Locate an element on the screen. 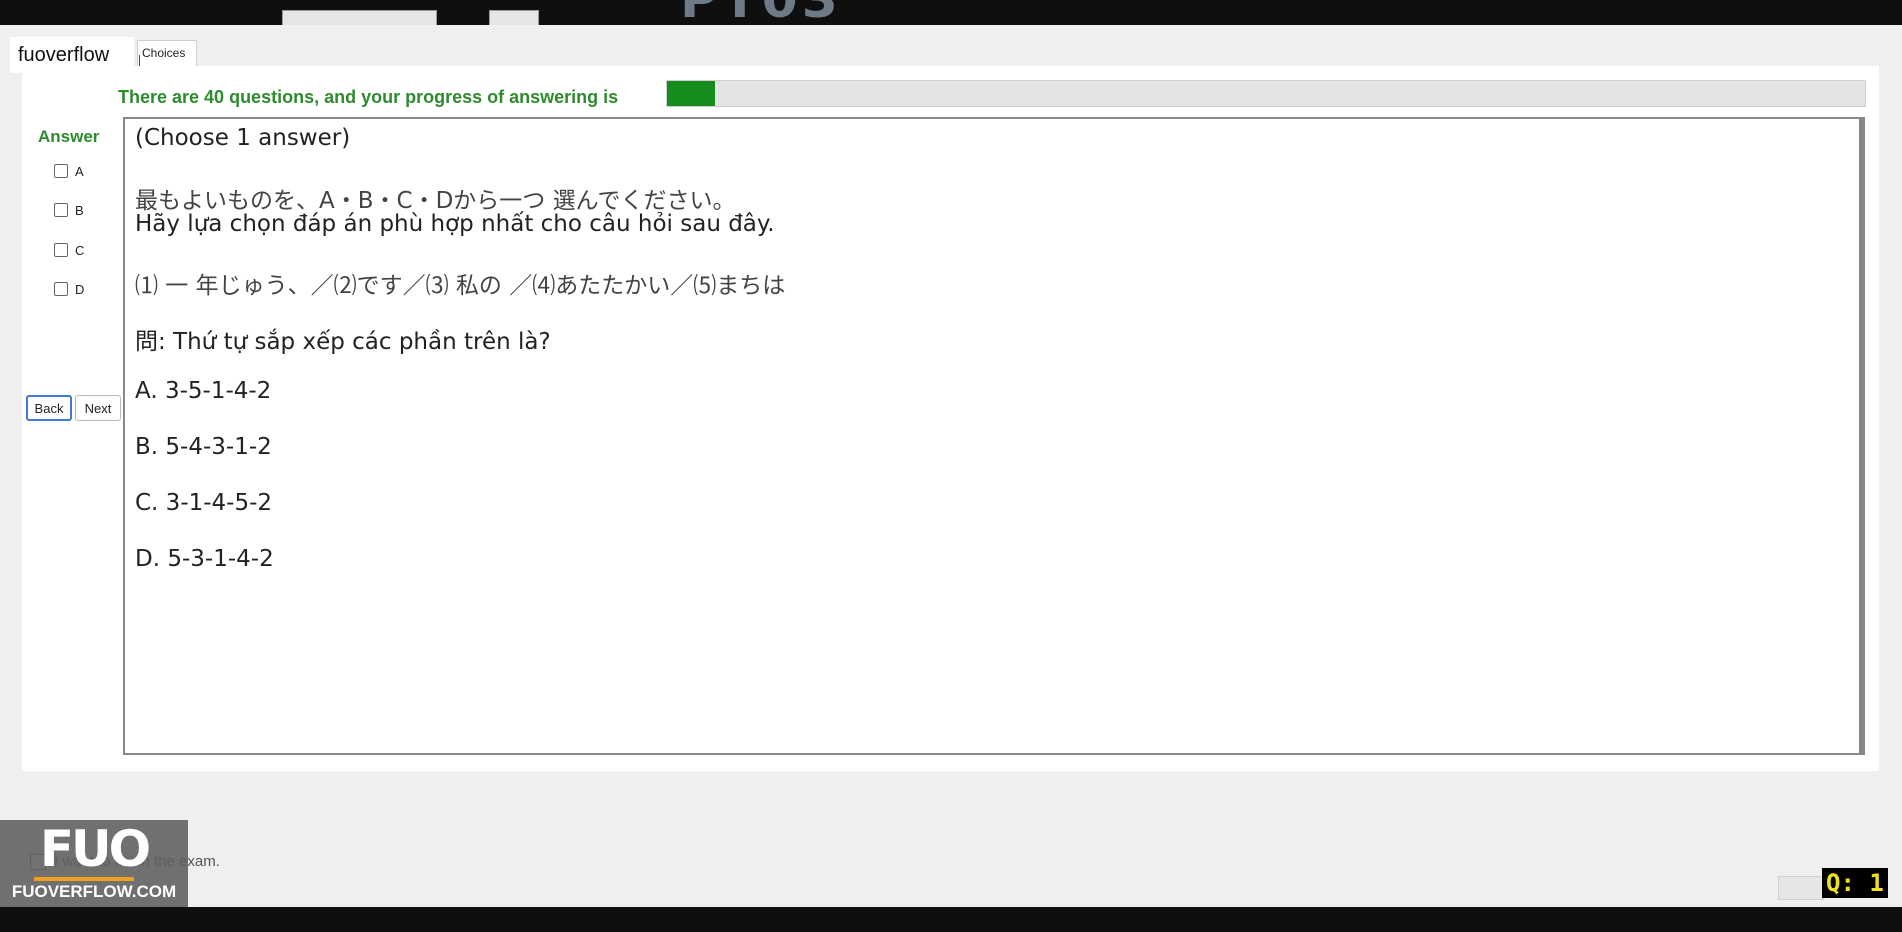 This screenshot has width=1902, height=932. answer-heading: Answer is located at coordinates (69, 136).